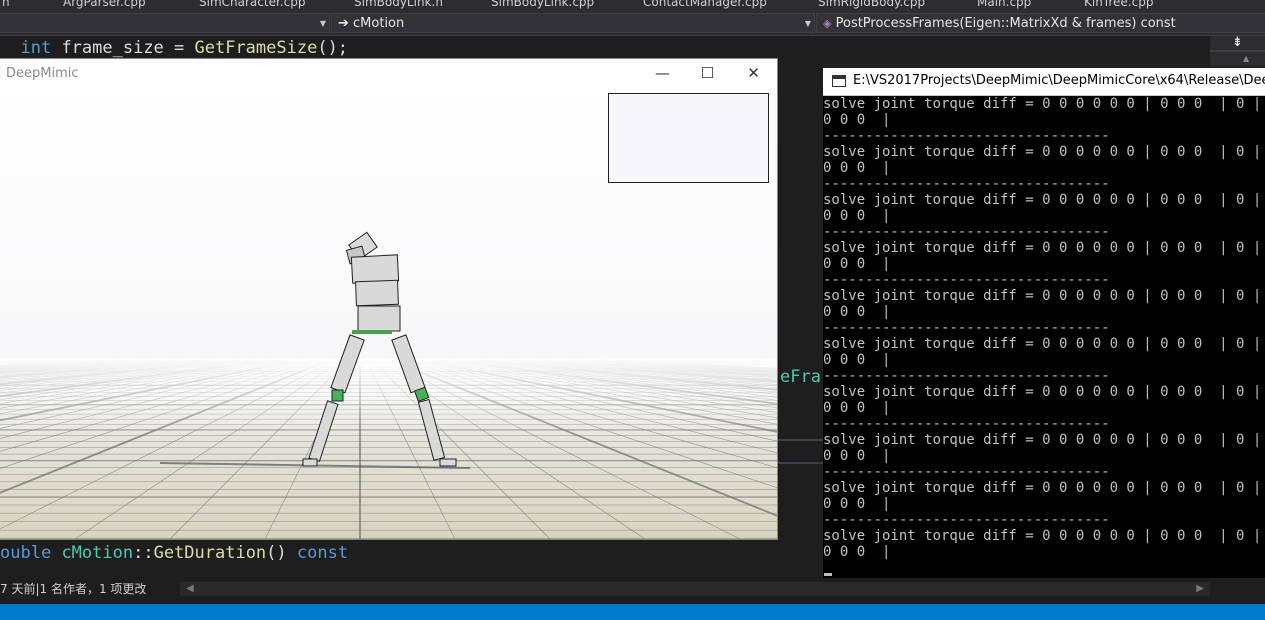 The image size is (1265, 620). Describe the element at coordinates (310, 462) in the screenshot. I see `left-foot` at that location.